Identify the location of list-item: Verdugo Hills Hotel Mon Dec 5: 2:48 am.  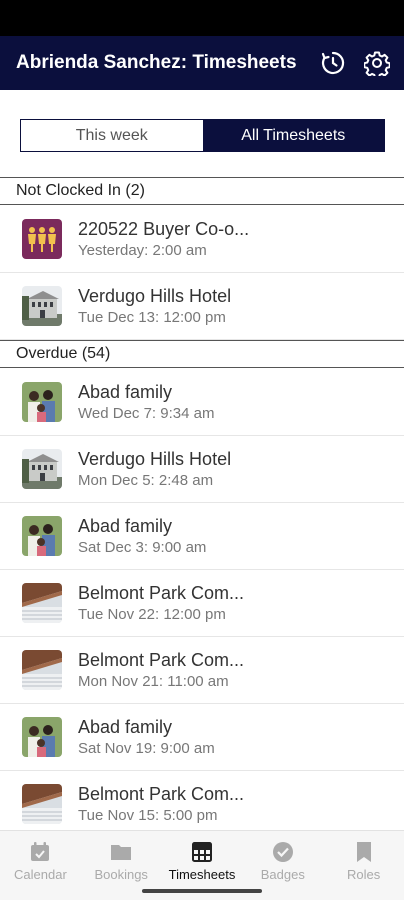
(202, 469).